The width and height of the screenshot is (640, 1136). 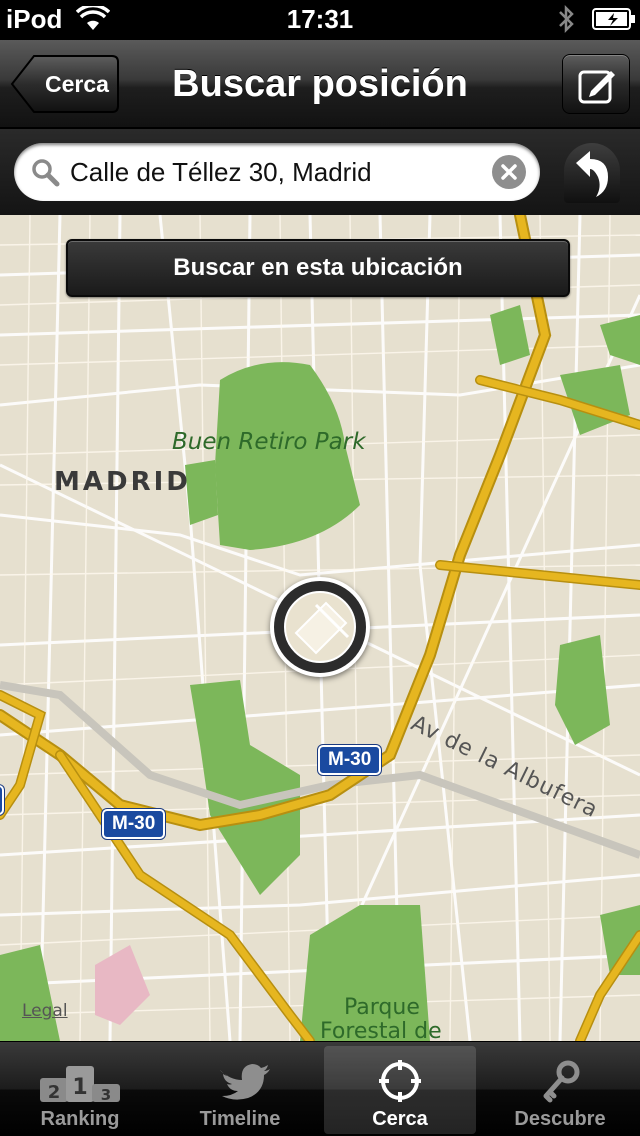 What do you see at coordinates (560, 1081) in the screenshot?
I see `key-icon` at bounding box center [560, 1081].